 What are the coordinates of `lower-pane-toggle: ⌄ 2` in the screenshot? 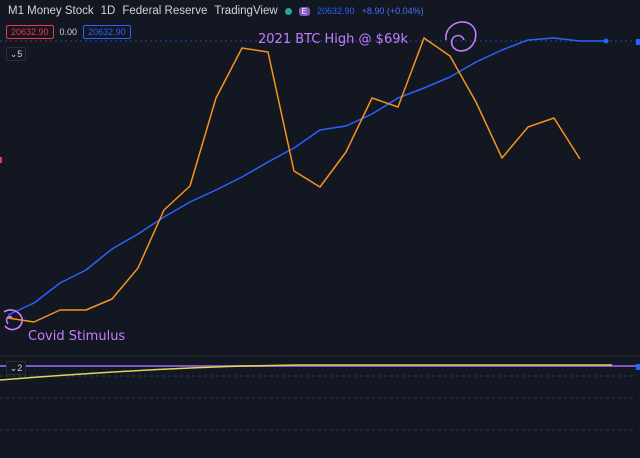 It's located at (16, 368).